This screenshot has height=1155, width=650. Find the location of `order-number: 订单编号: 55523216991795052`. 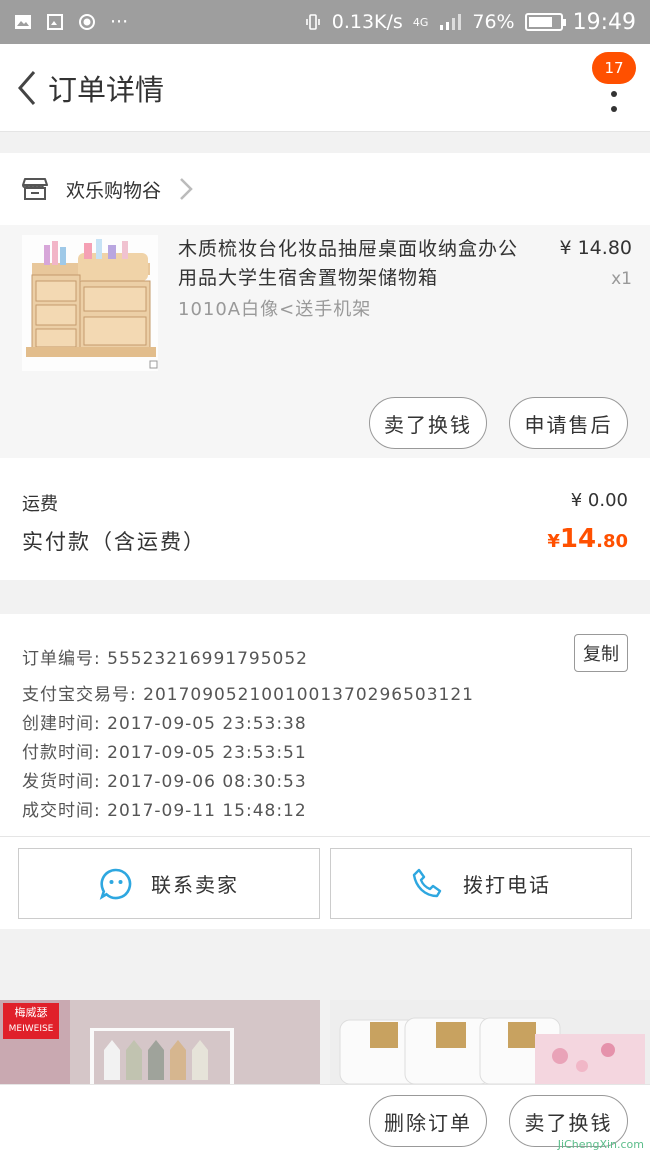

order-number: 订单编号: 55523216991795052 is located at coordinates (165, 659).